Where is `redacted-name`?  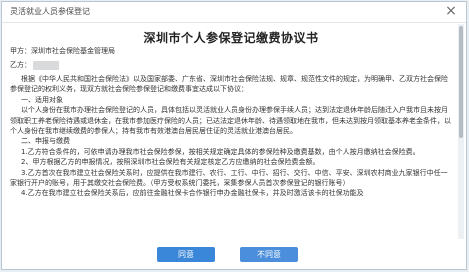
redacted-name is located at coordinates (46, 65).